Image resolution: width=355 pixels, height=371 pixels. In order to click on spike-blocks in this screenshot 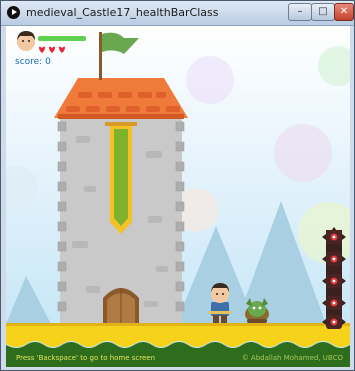, I will do `click(334, 278)`.